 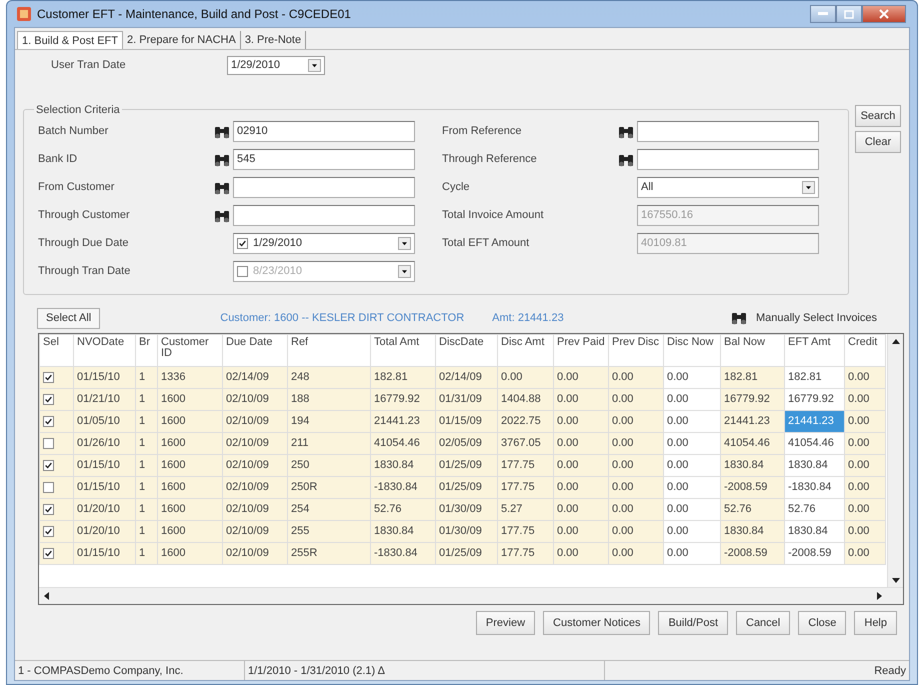 I want to click on table-cell: 248, so click(x=329, y=377).